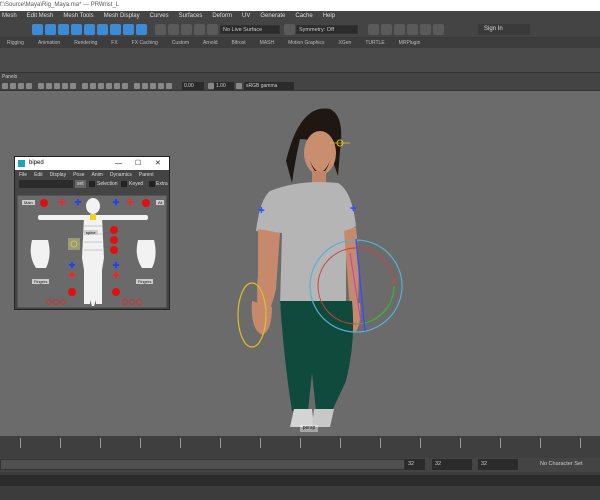 This screenshot has height=500, width=600. I want to click on exposure-field: 0.00, so click(193, 86).